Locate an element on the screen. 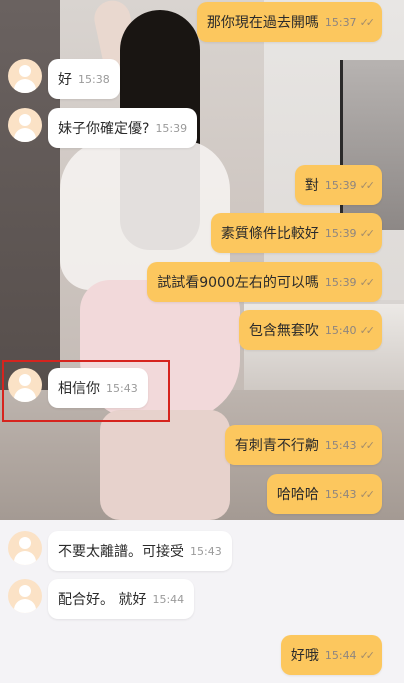  message-row-outgoing: 好哦 15:44 ✓✓ is located at coordinates (331, 655).